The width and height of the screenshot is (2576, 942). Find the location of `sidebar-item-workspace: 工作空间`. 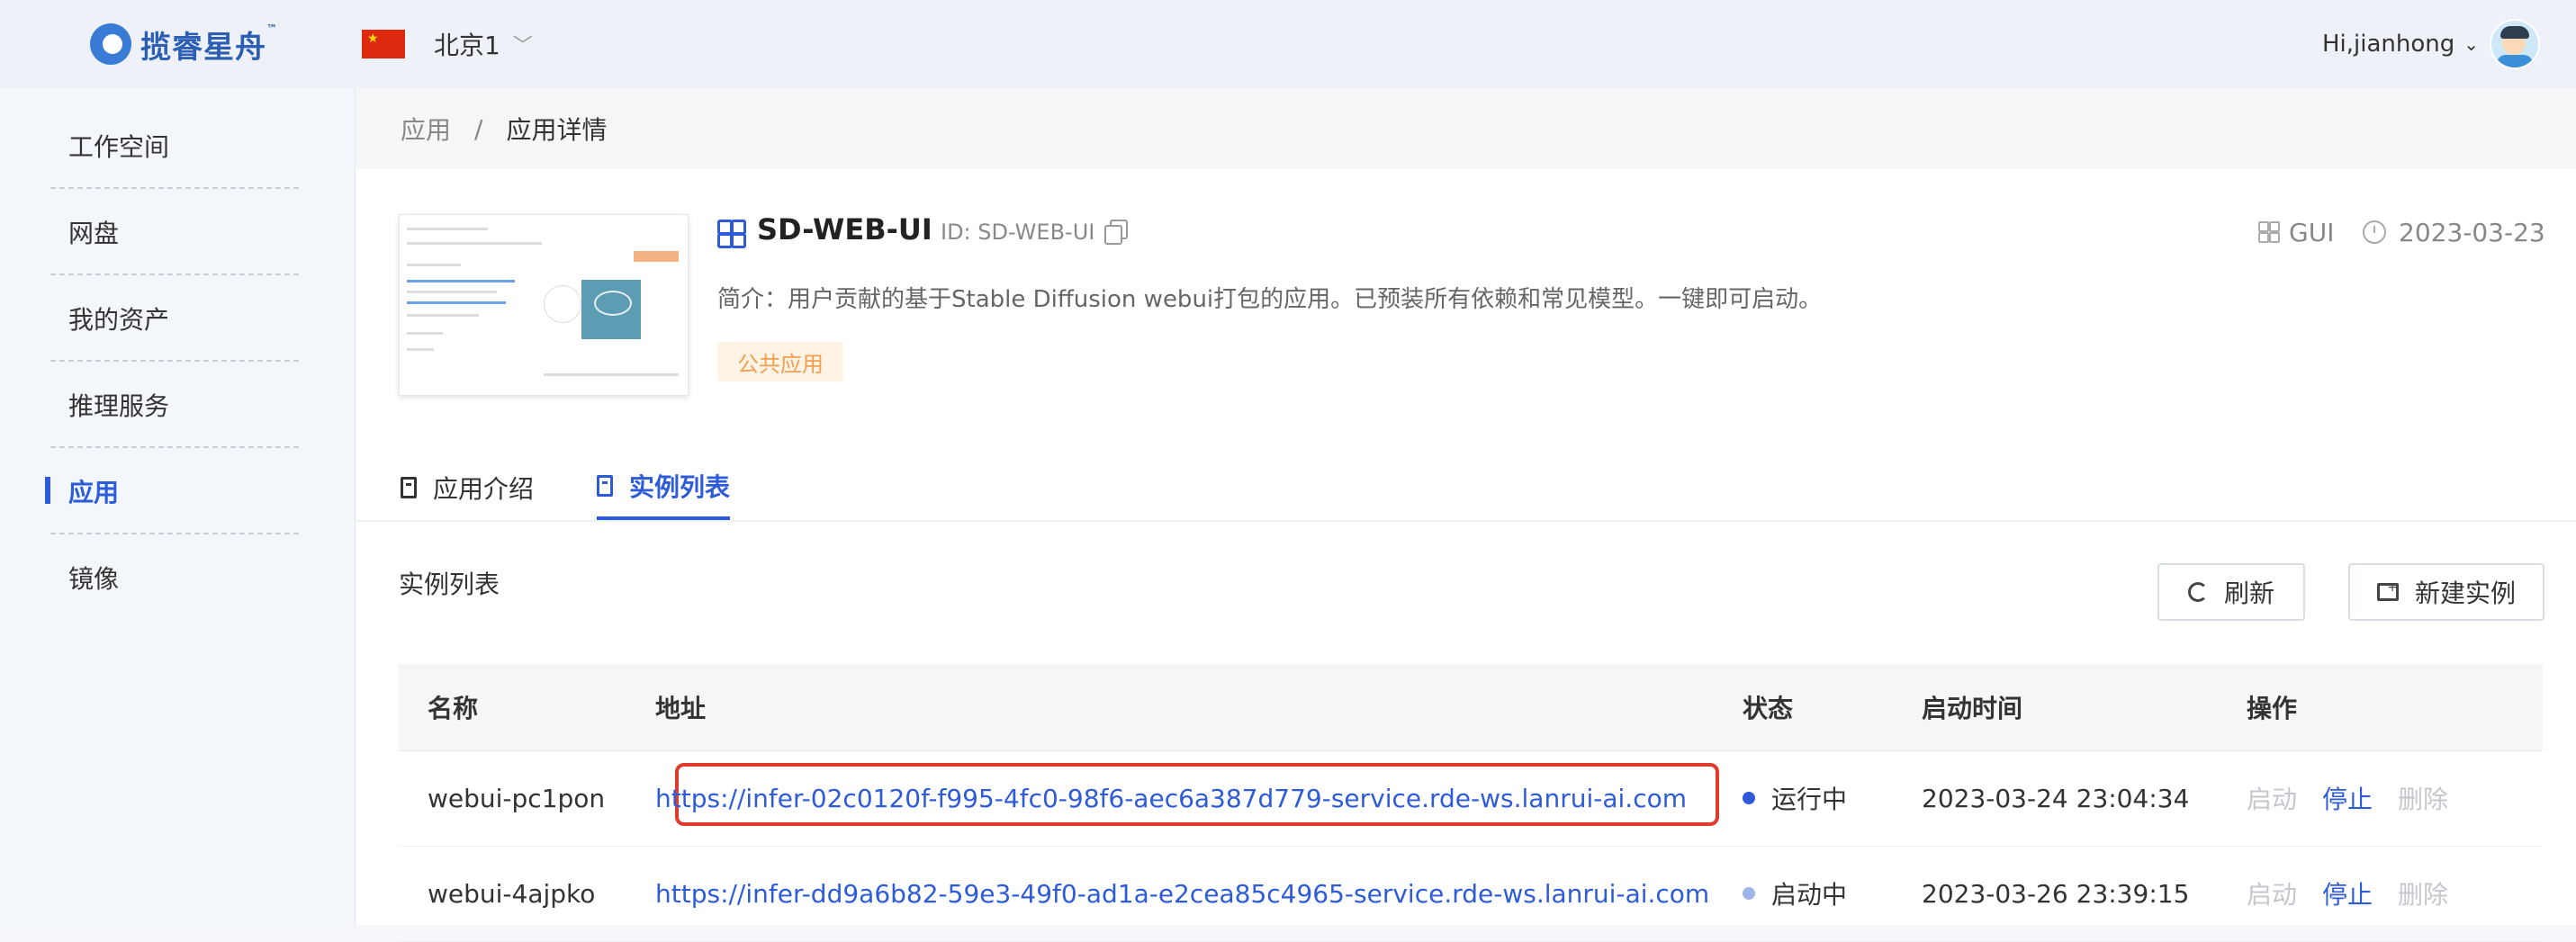

sidebar-item-workspace: 工作空间 is located at coordinates (174, 146).